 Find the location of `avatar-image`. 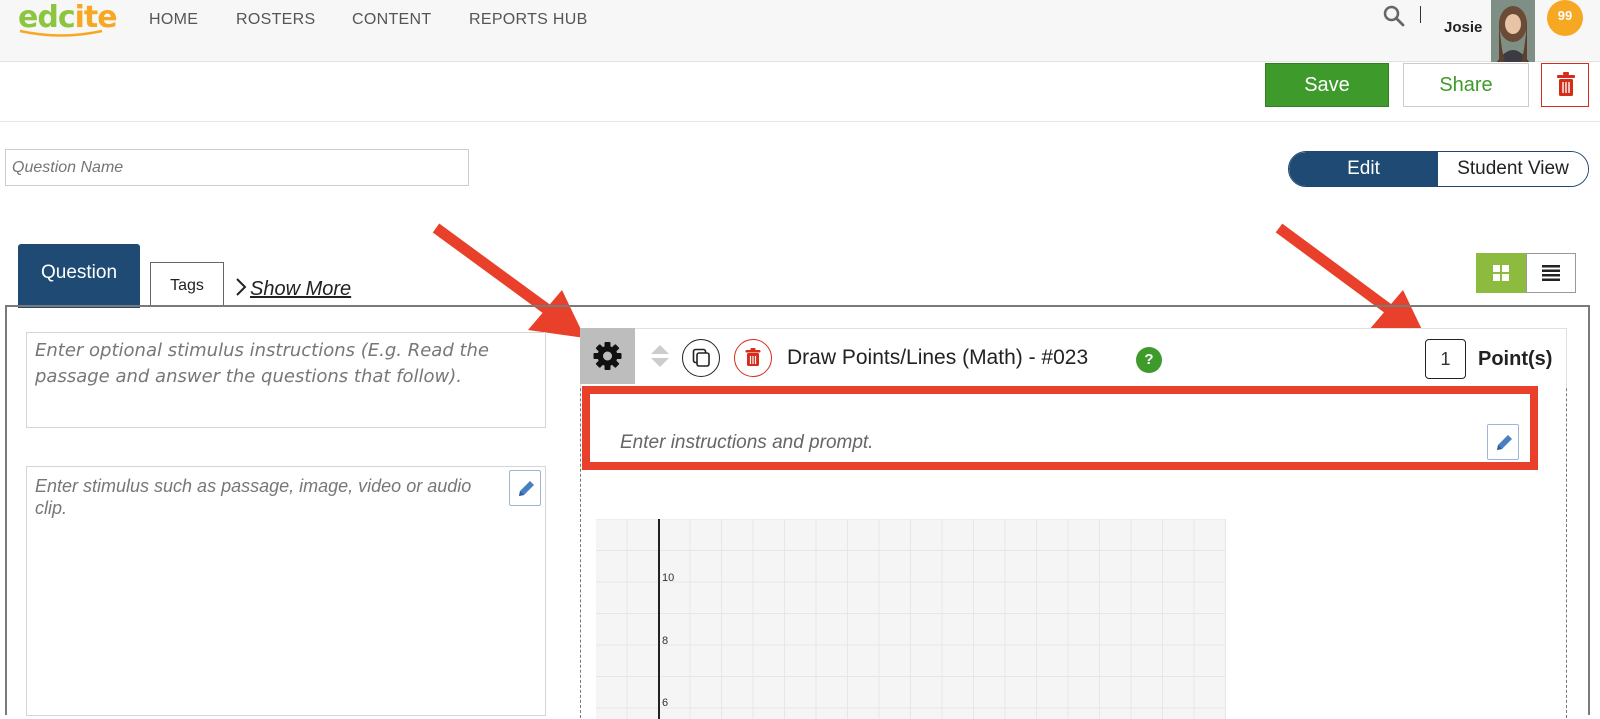

avatar-image is located at coordinates (1513, 31).